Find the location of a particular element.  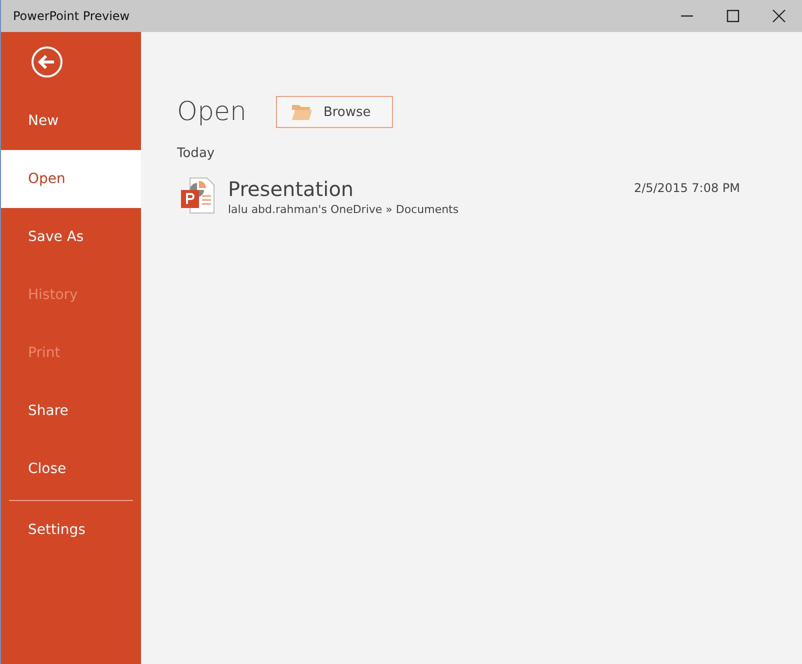

sidebar-item: Save As is located at coordinates (71, 237).